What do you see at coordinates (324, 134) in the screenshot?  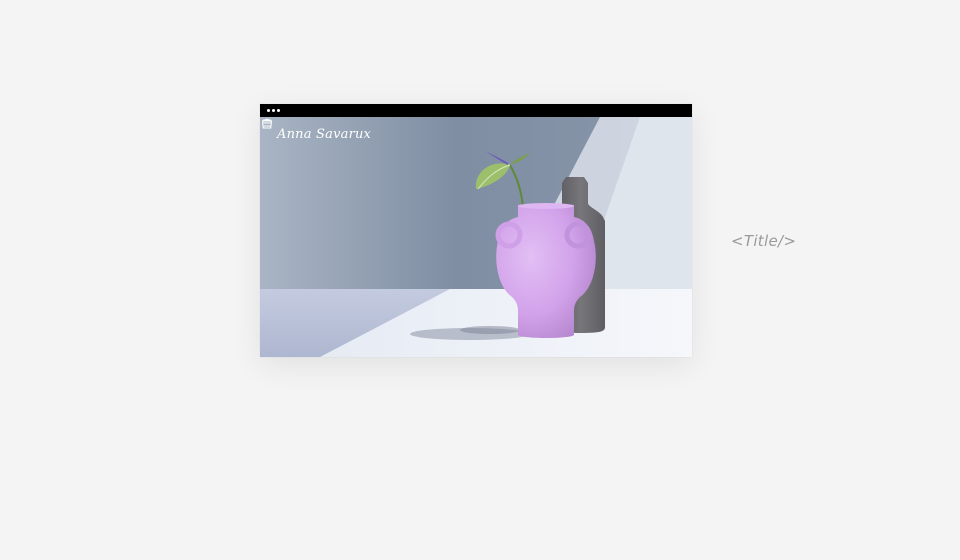 I see `site-title: Anna Savarux` at bounding box center [324, 134].